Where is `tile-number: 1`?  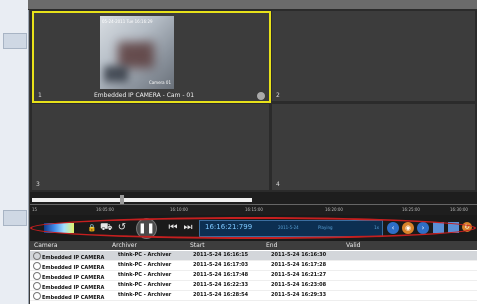
tile-number: 1 is located at coordinates (40, 95).